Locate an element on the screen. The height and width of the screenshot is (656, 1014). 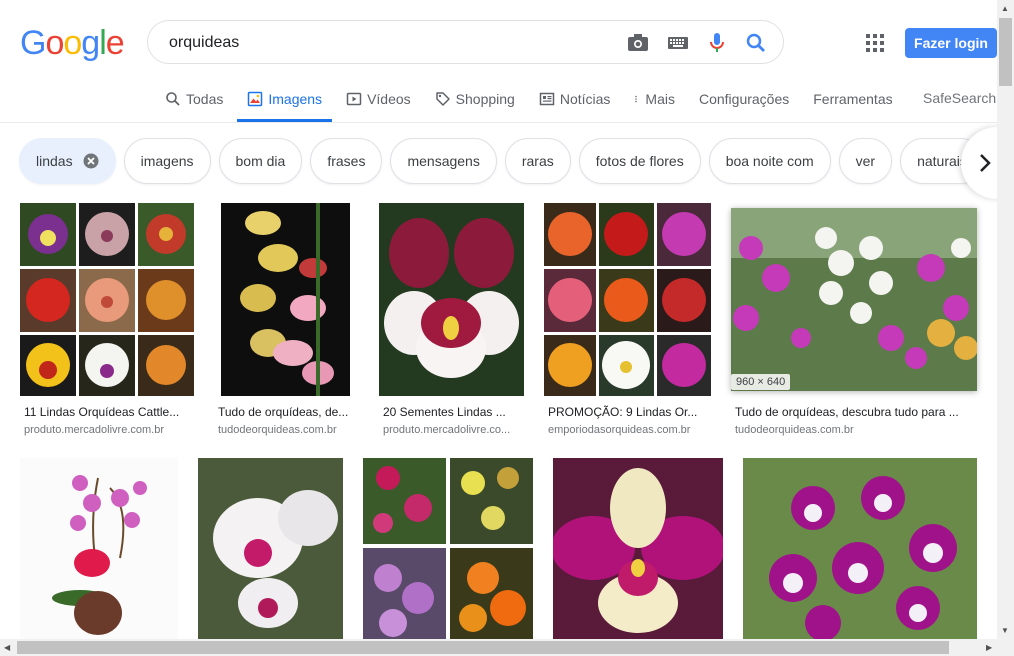
chip-mensagens: mensagens is located at coordinates (443, 161).